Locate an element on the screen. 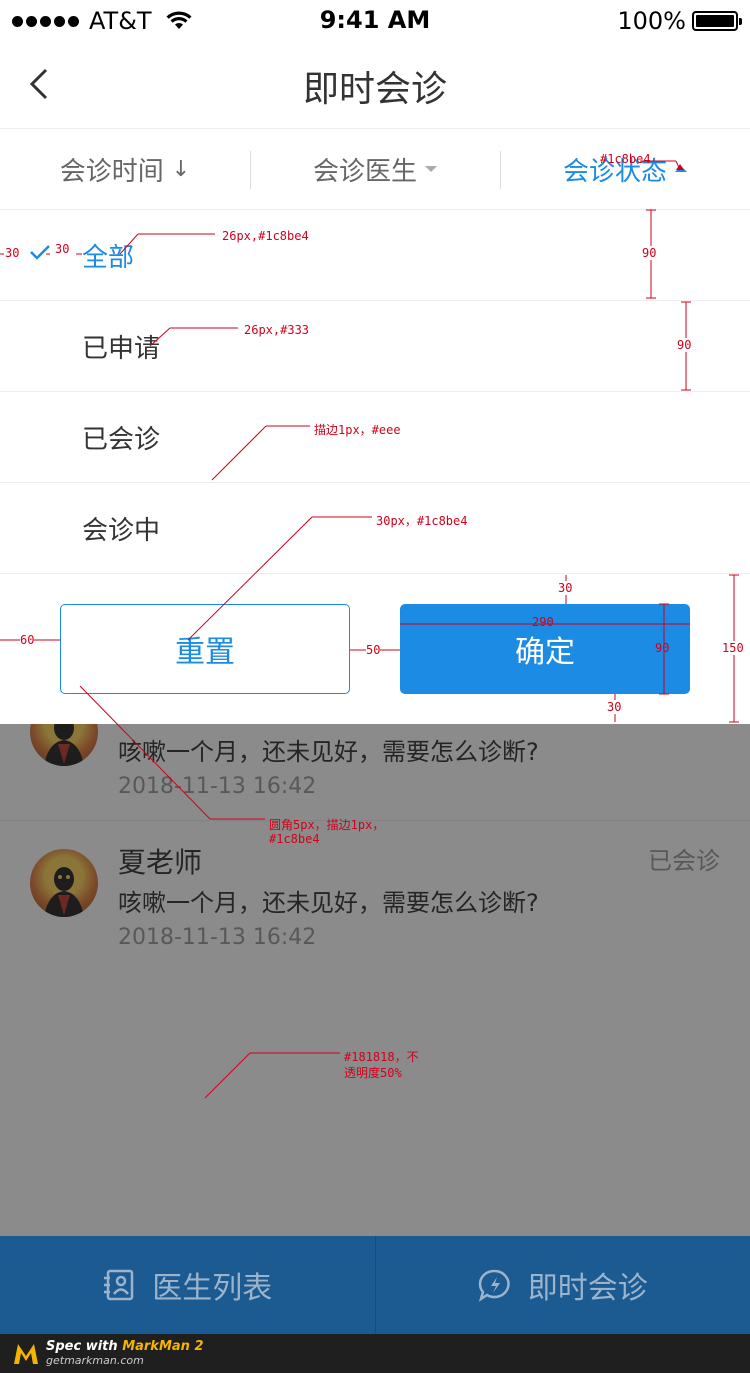  markman-footer: Spec with MarkMan 2 getmarkman.com is located at coordinates (375, 1353).